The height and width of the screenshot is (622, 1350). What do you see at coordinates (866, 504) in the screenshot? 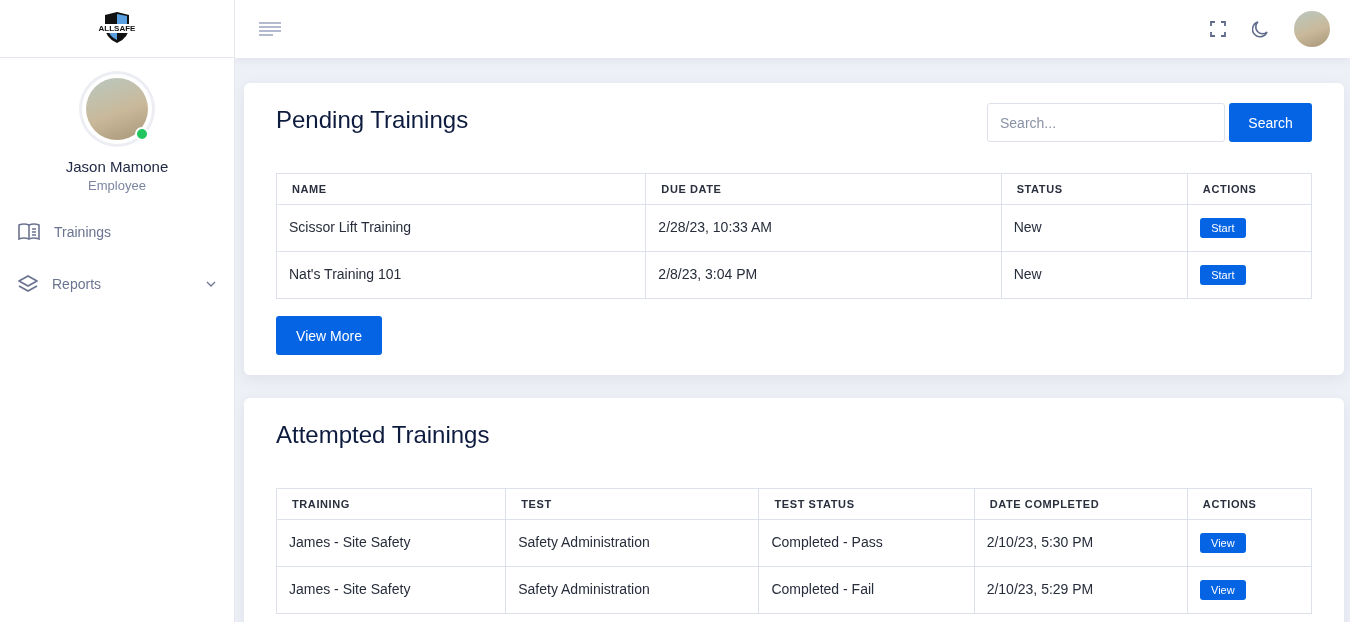
I see `column-header: TEST STATUS` at bounding box center [866, 504].